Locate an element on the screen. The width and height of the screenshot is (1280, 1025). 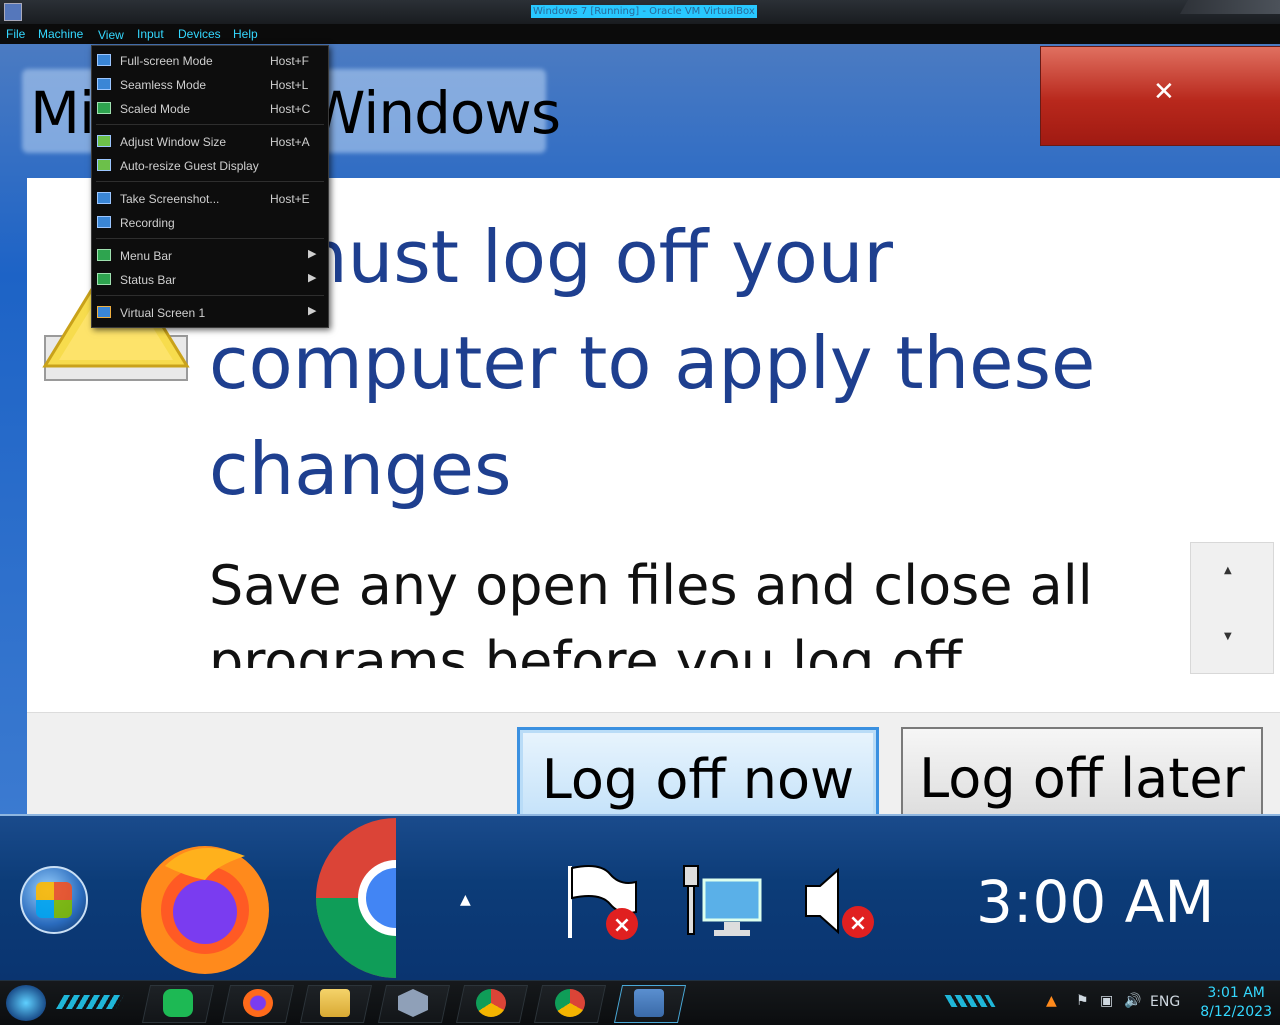
menu-item-shortcut: Host+E is located at coordinates (290, 199).